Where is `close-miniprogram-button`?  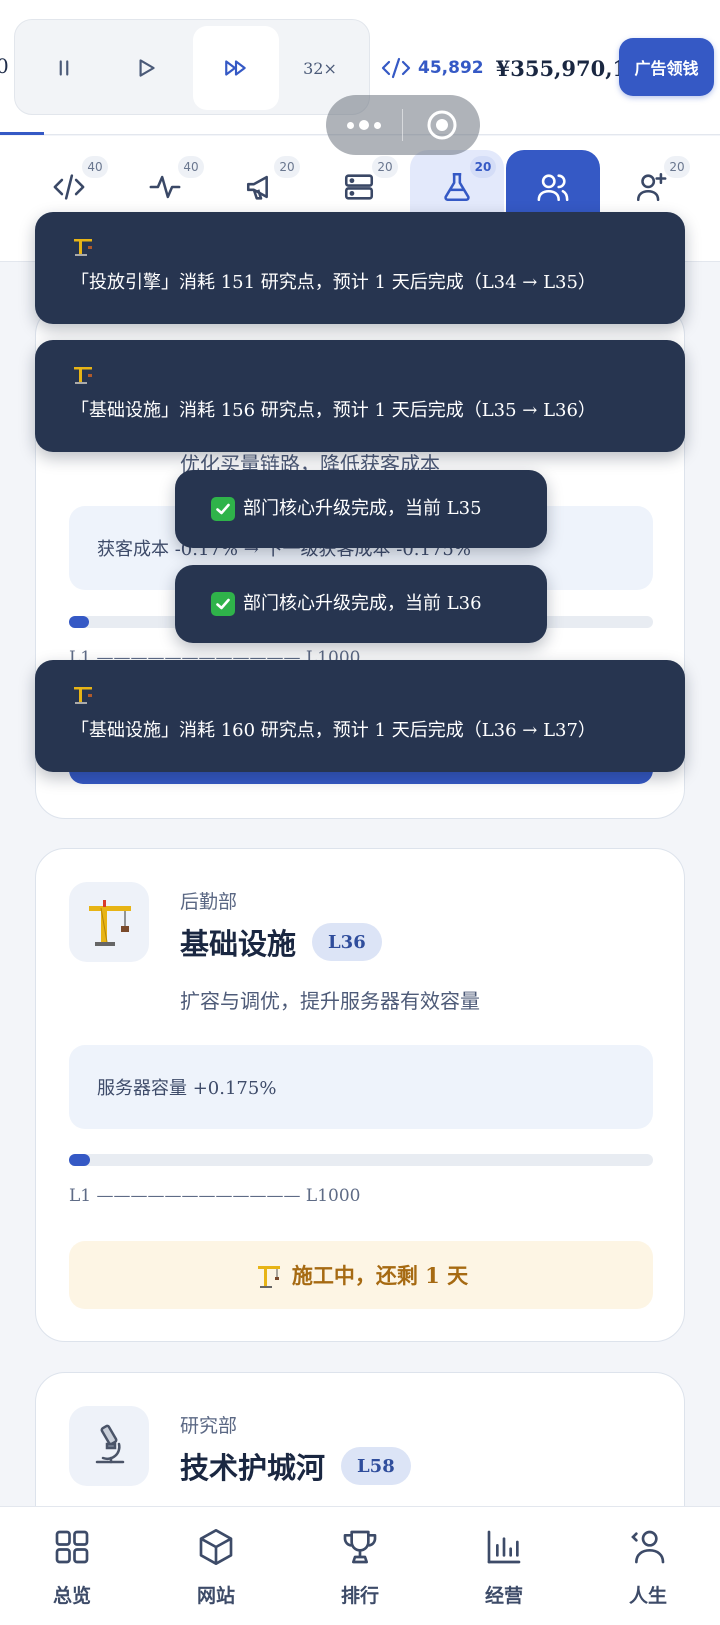
close-miniprogram-button is located at coordinates (441, 125).